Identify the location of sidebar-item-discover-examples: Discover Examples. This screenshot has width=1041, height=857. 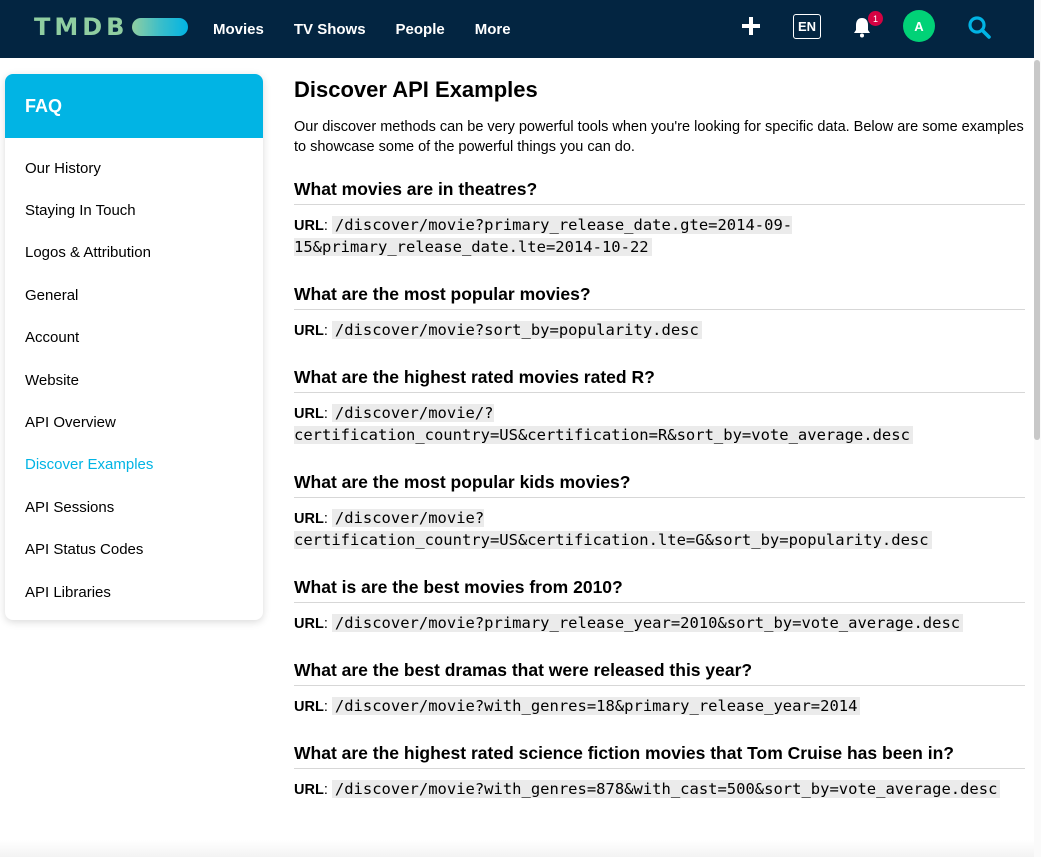
(134, 465).